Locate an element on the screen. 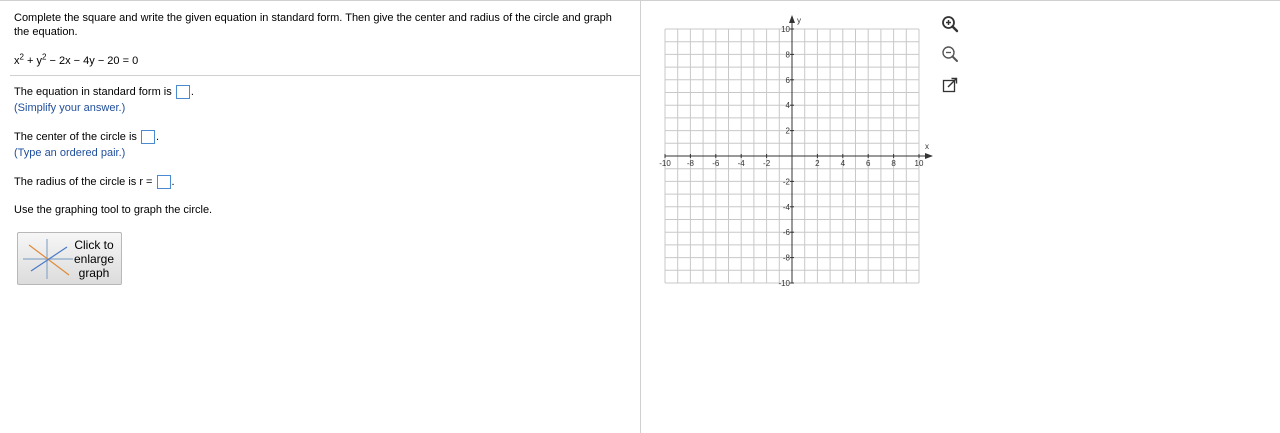 Image resolution: width=1280 pixels, height=433 pixels. panel-divider is located at coordinates (640, 217).